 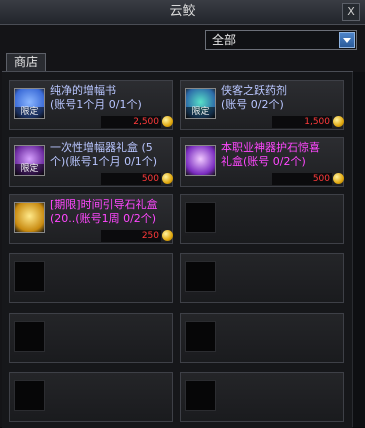 What do you see at coordinates (96, 97) in the screenshot?
I see `item-name: 纯净的增幅书 (账号1个月 0/1个)` at bounding box center [96, 97].